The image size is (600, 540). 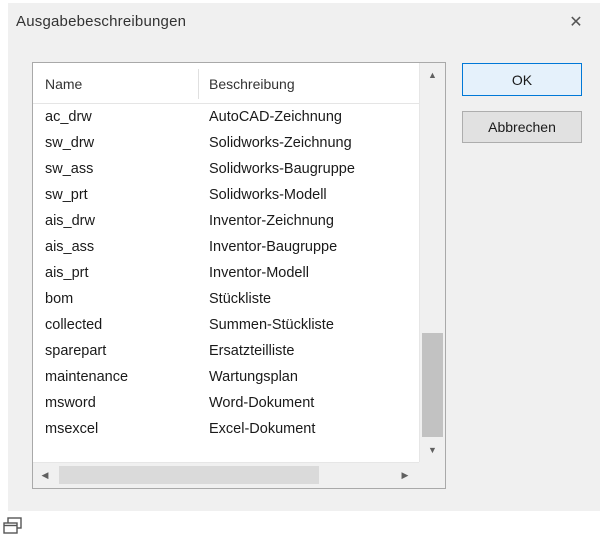 What do you see at coordinates (432, 262) in the screenshot?
I see `vertical-scrollbar: ▲ ▼` at bounding box center [432, 262].